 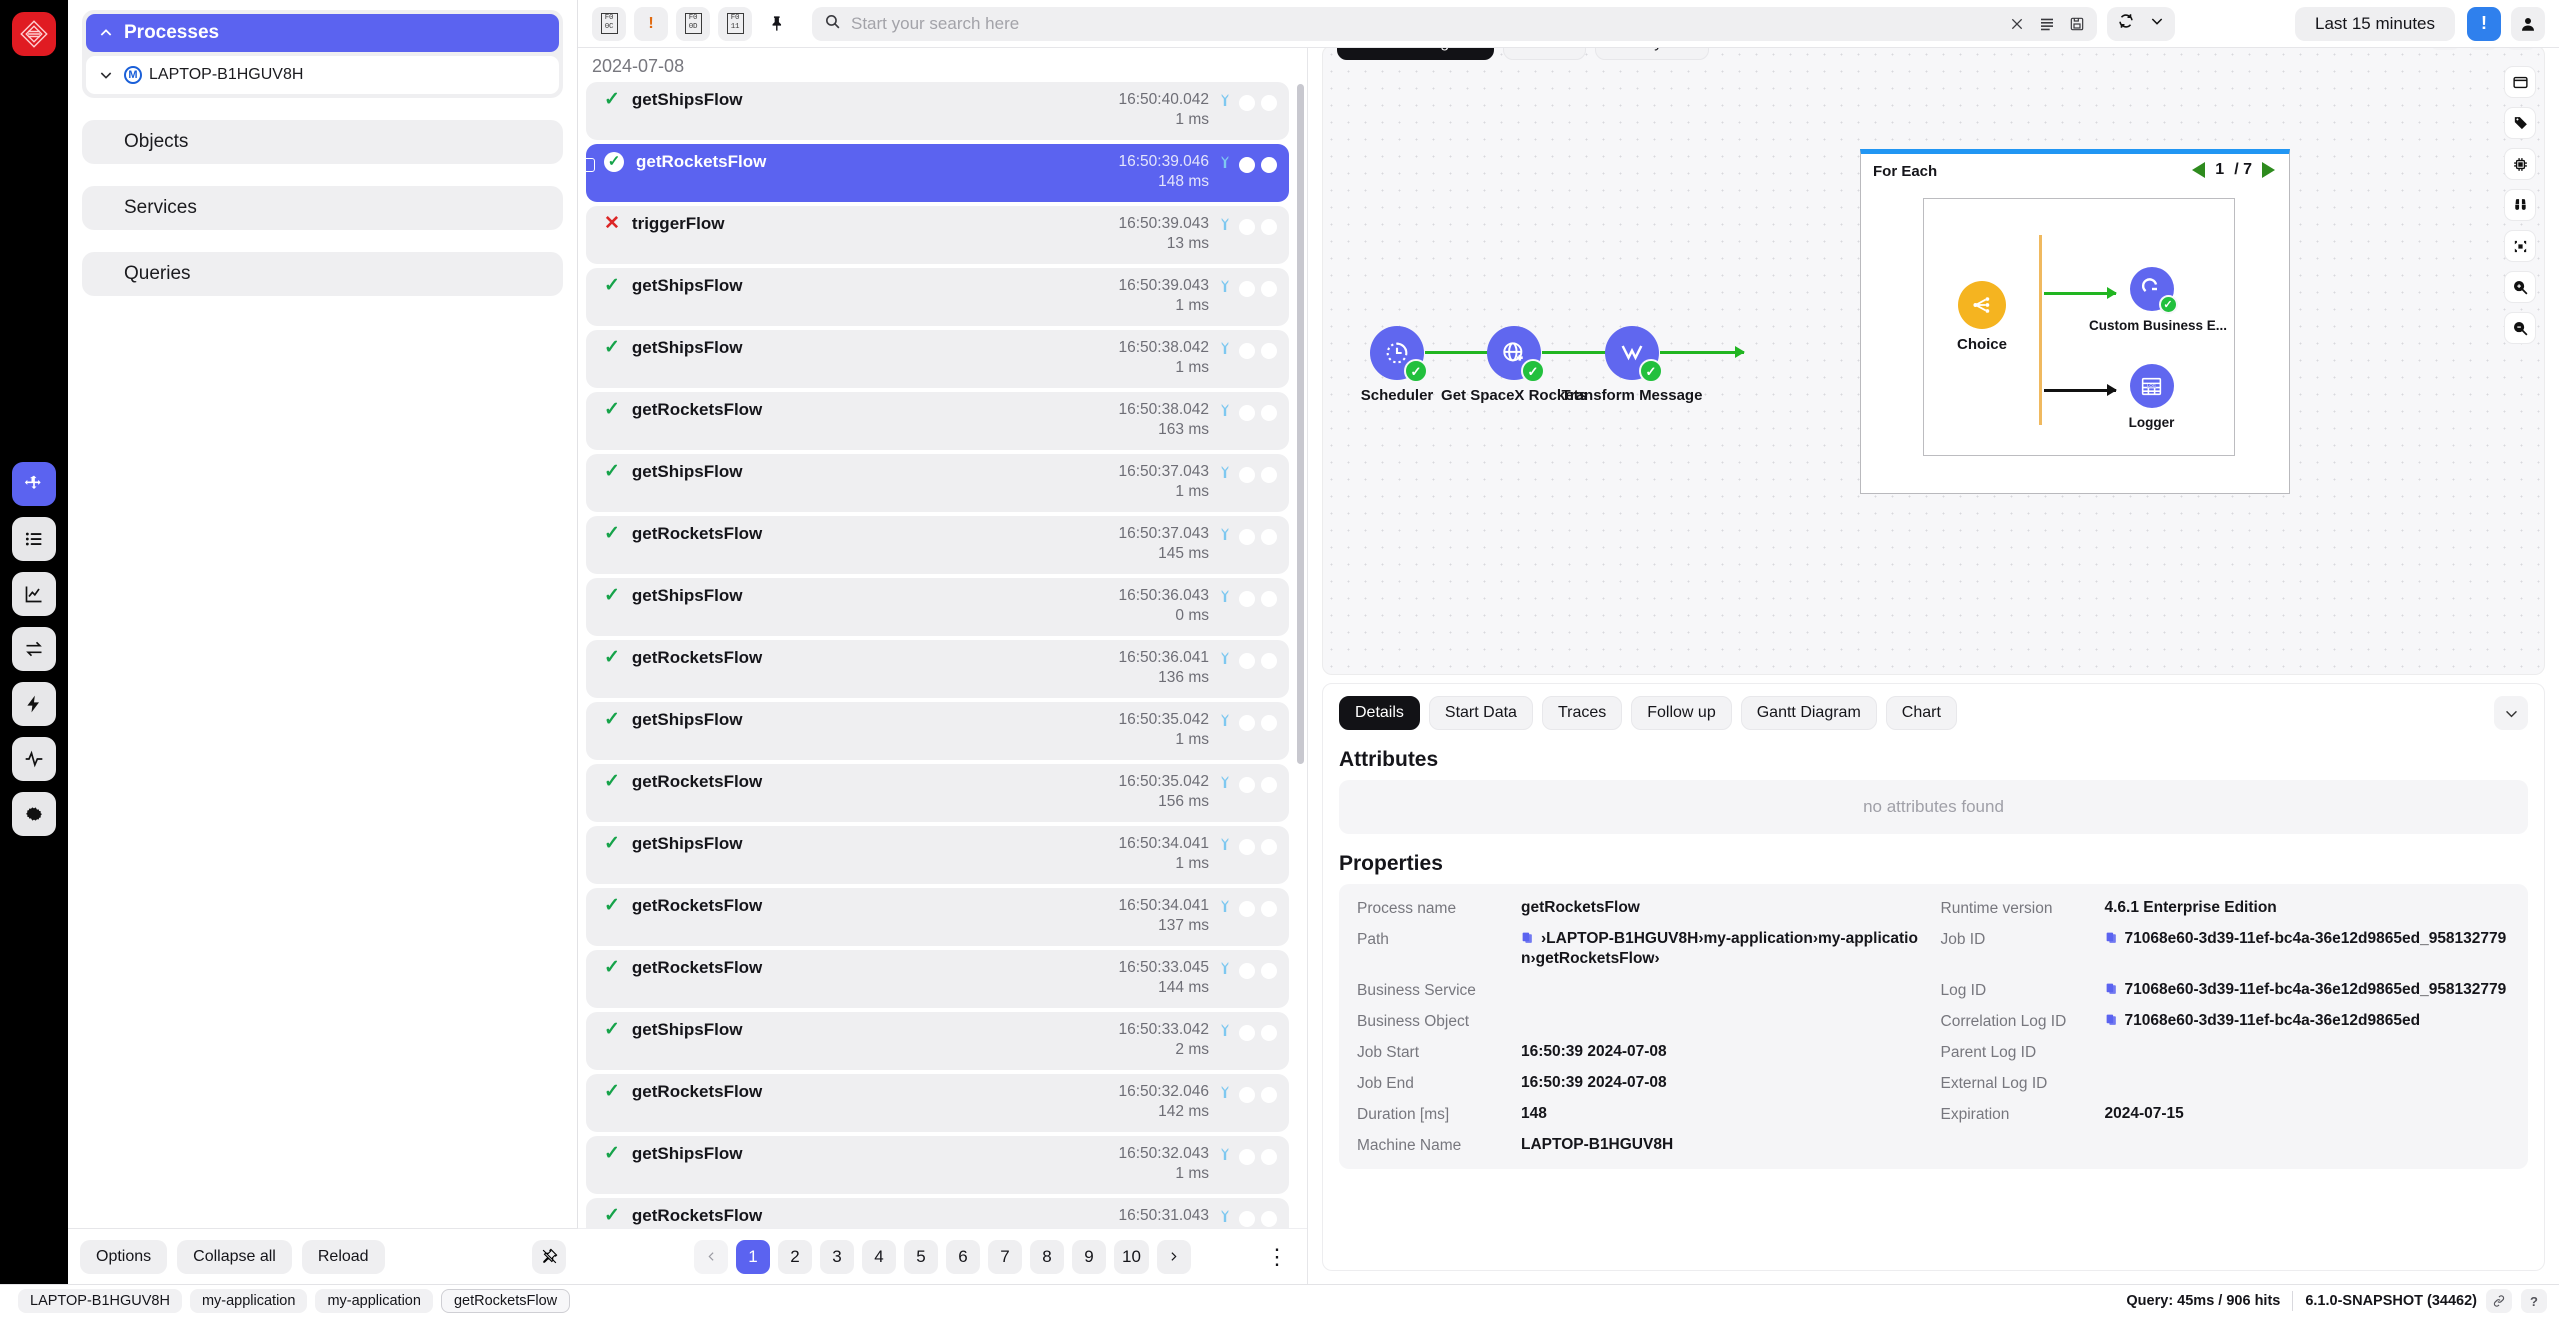 What do you see at coordinates (1089, 1256) in the screenshot?
I see `pagination-page: 9` at bounding box center [1089, 1256].